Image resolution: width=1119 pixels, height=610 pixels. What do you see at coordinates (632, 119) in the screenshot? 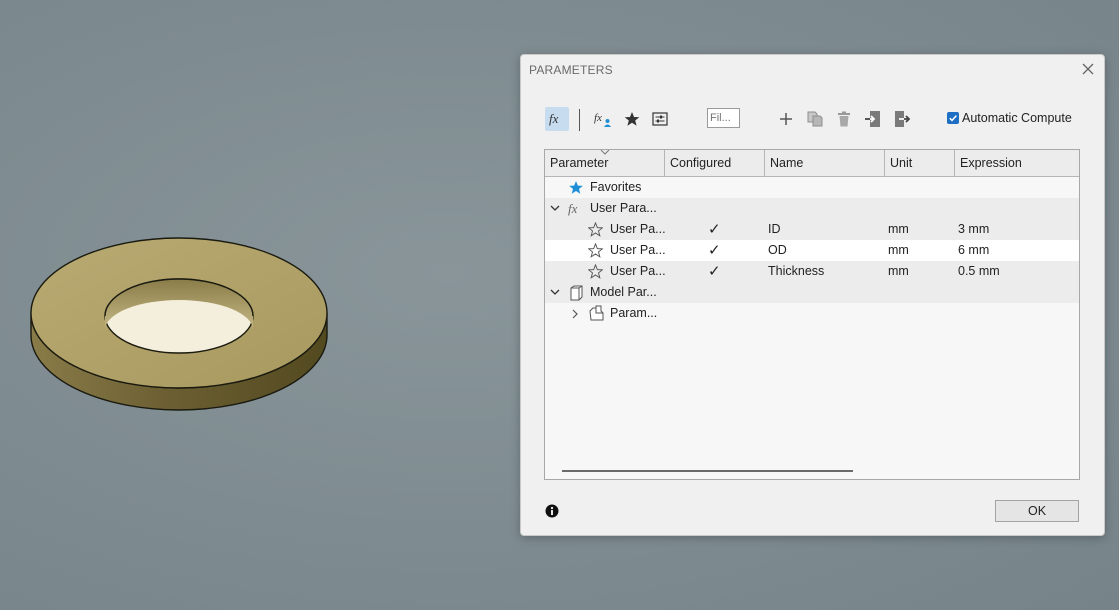
I see `favorite-star-icon` at bounding box center [632, 119].